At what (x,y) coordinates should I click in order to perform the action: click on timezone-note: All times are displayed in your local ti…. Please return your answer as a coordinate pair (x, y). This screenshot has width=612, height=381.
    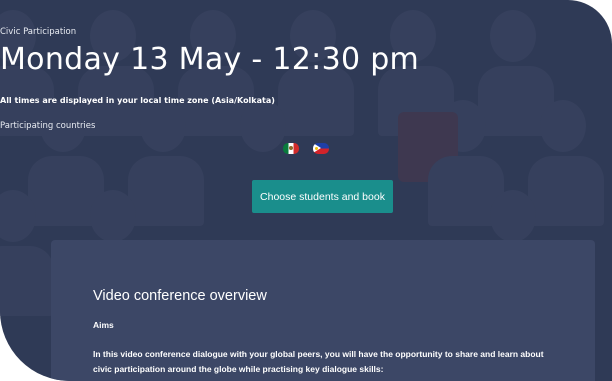
    Looking at the image, I should click on (137, 100).